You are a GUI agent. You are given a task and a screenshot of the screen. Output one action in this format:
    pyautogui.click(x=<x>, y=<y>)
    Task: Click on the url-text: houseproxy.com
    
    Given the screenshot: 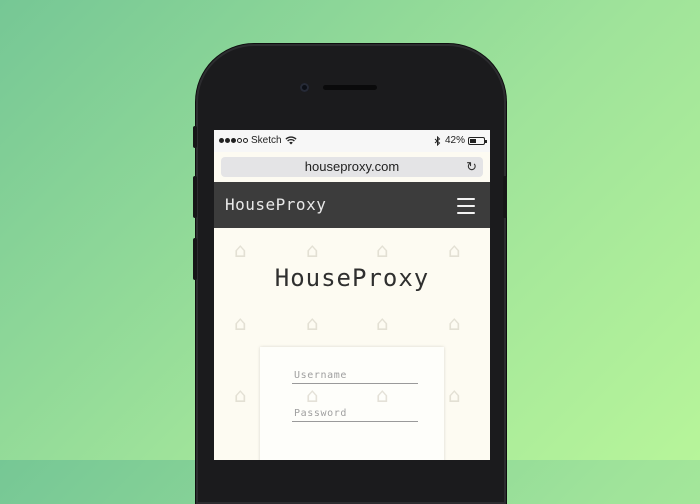 What is the action you would take?
    pyautogui.click(x=352, y=166)
    